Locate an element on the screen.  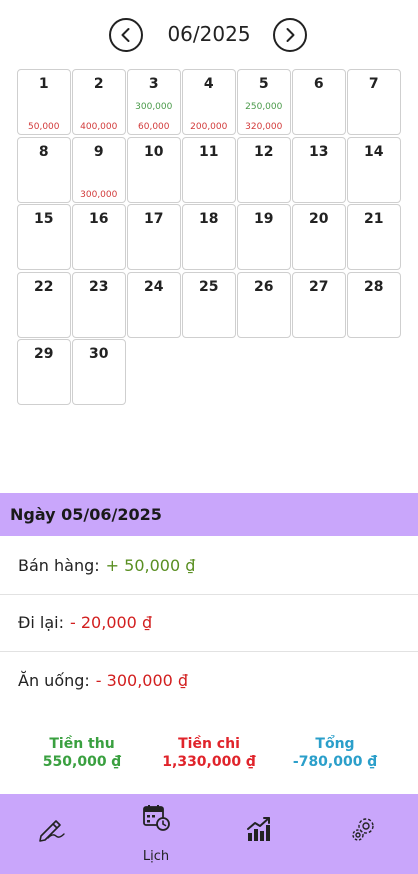
nav-settings-tab is located at coordinates (364, 834).